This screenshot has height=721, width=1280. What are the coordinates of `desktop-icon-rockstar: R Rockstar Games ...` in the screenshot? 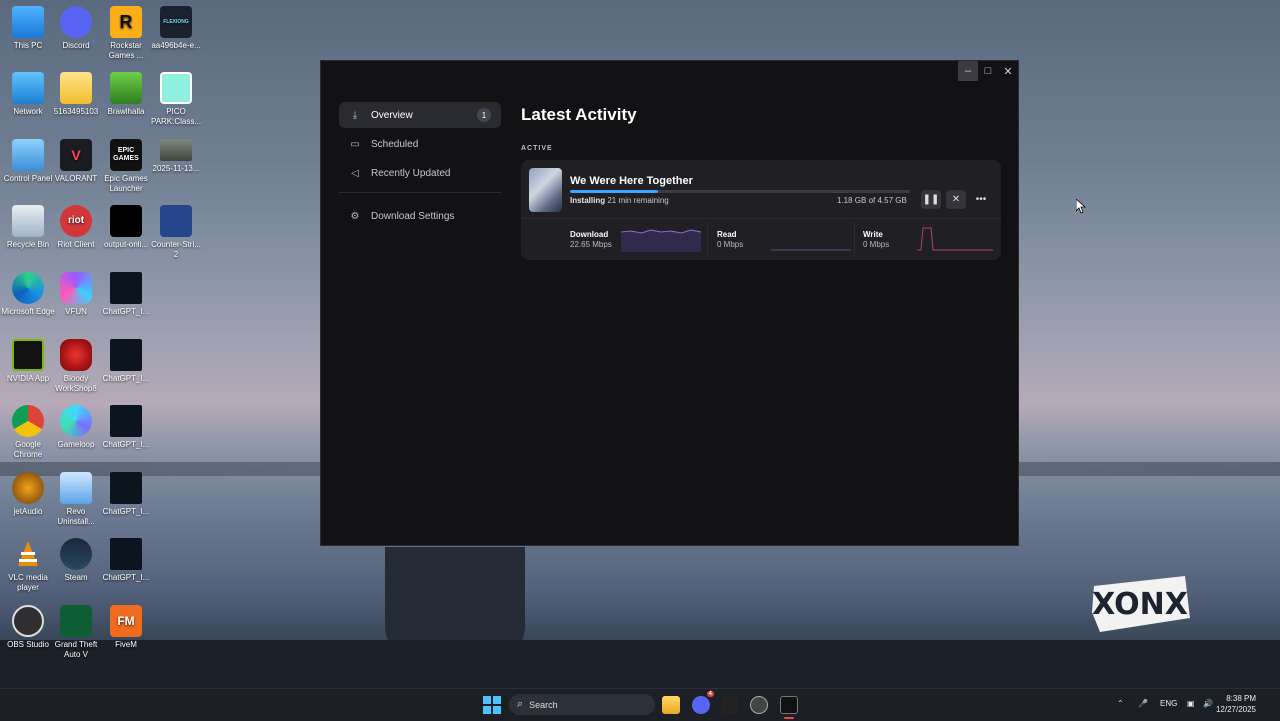 It's located at (126, 33).